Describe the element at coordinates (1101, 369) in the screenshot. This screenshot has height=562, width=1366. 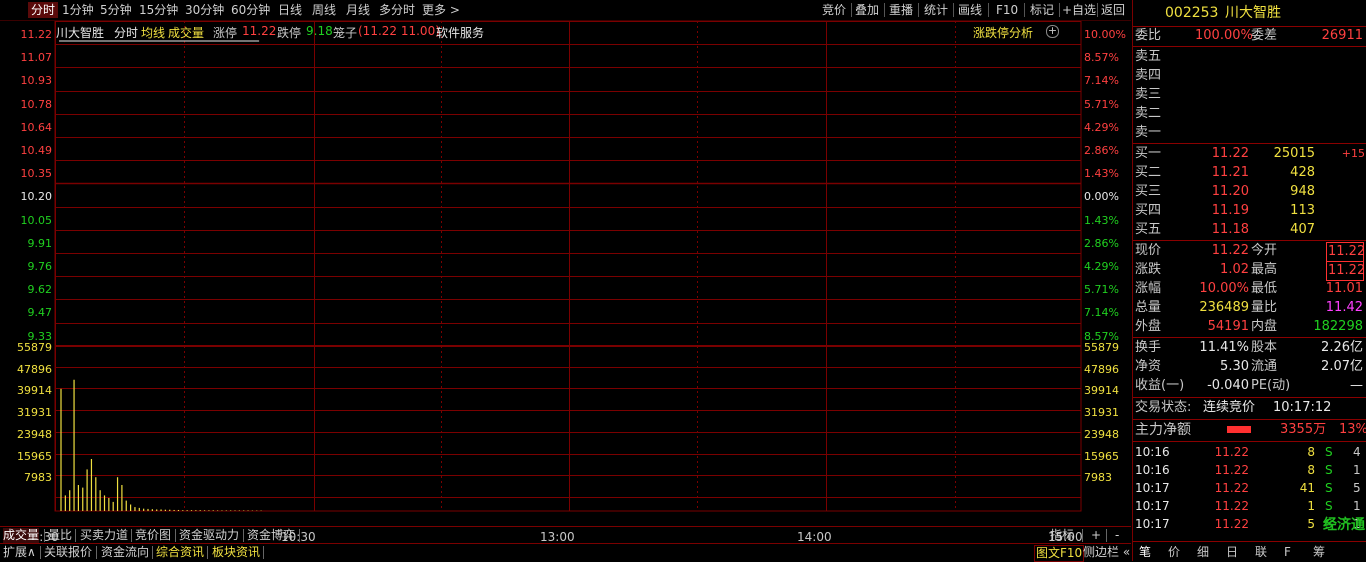
I see `volume-tick-right: 47896` at that location.